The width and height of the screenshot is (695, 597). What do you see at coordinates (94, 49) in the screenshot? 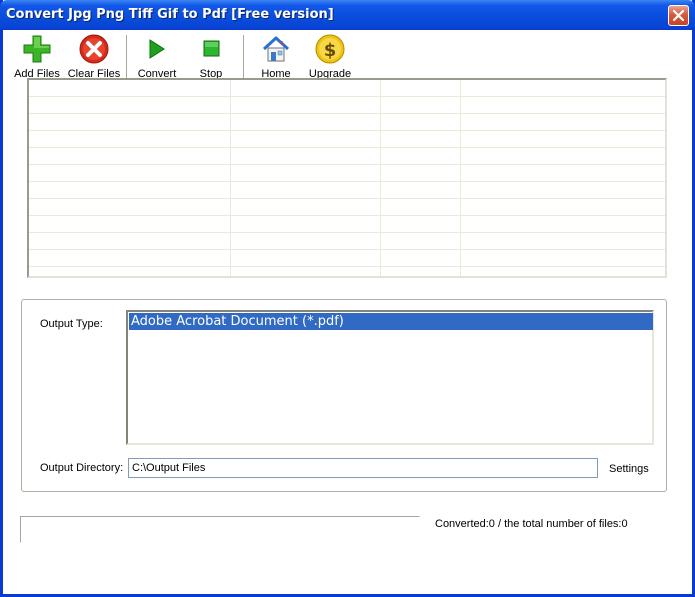
I see `clear-icon` at bounding box center [94, 49].